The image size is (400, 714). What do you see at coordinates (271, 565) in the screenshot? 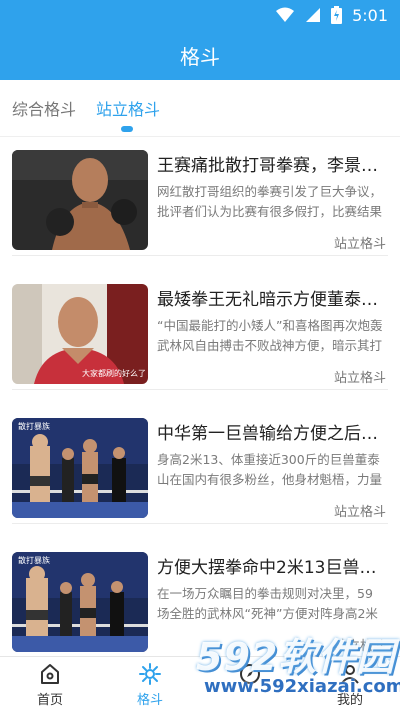
I see `article-title: 方便大摆拳命中2米13巨兽董泰山` at bounding box center [271, 565].